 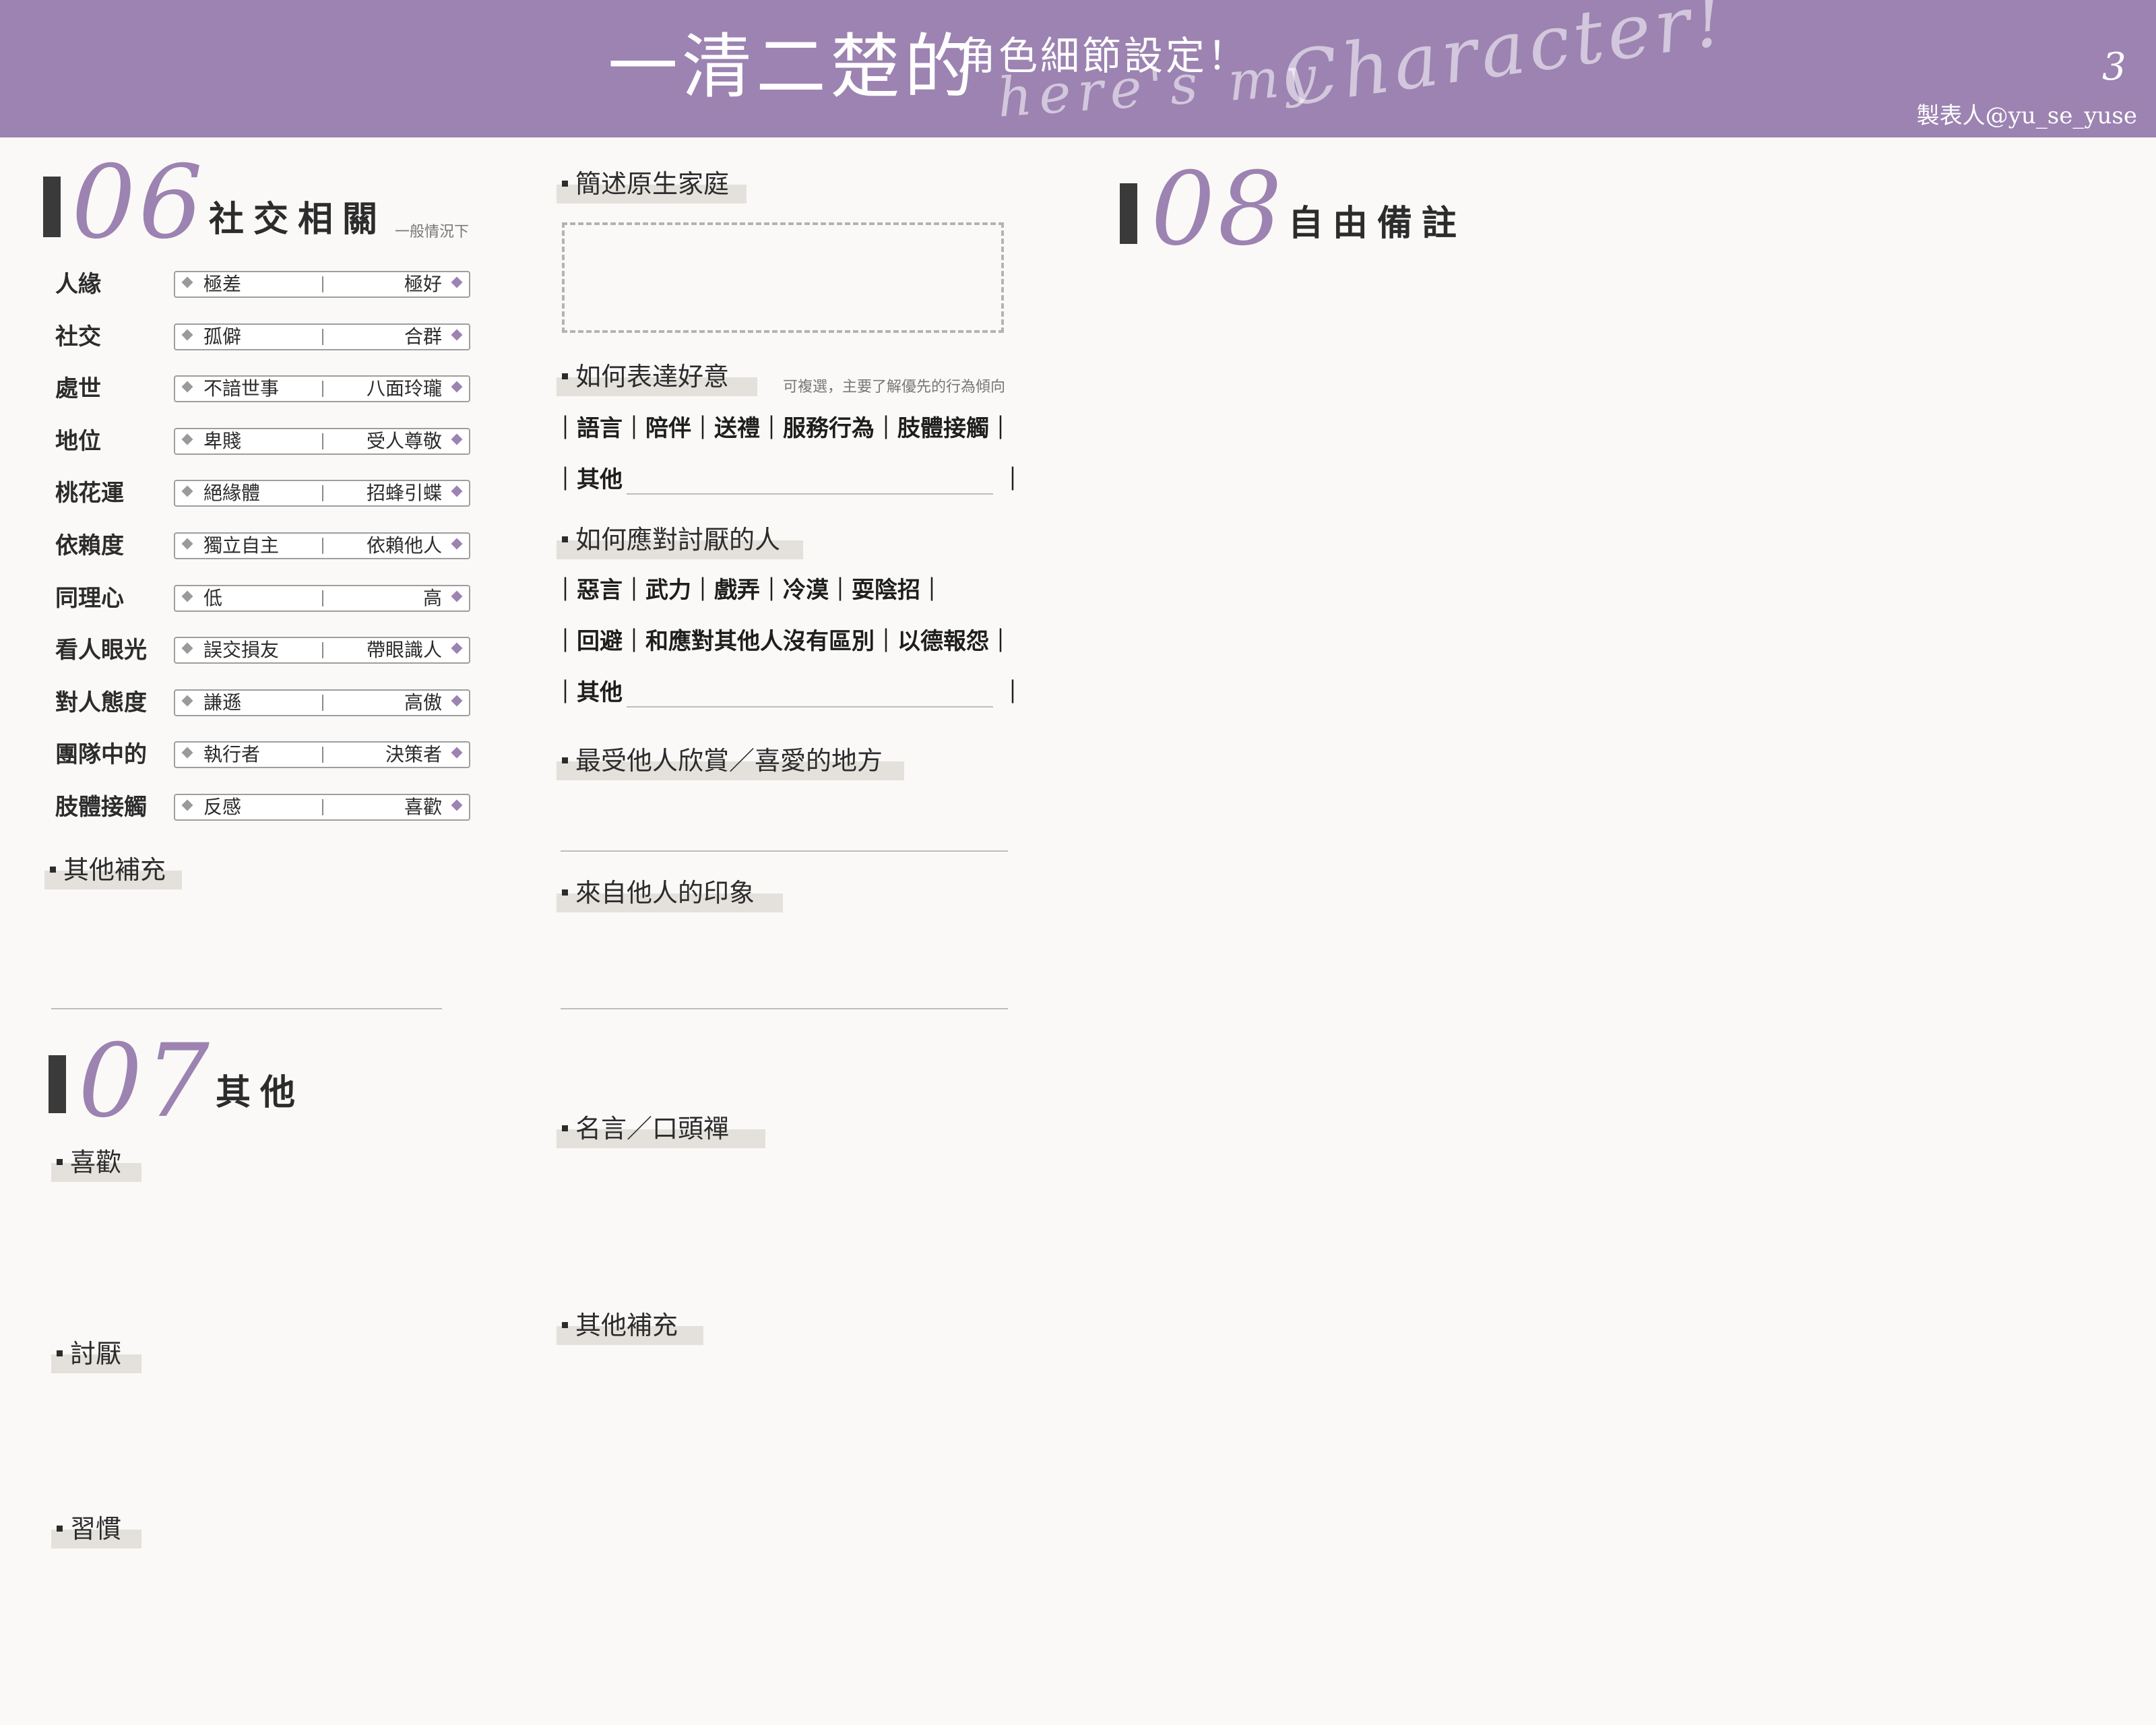 What do you see at coordinates (783, 641) in the screenshot?
I see `hate-options-2: ｜回避｜和應對其他人沒有區別｜以德報怨｜` at bounding box center [783, 641].